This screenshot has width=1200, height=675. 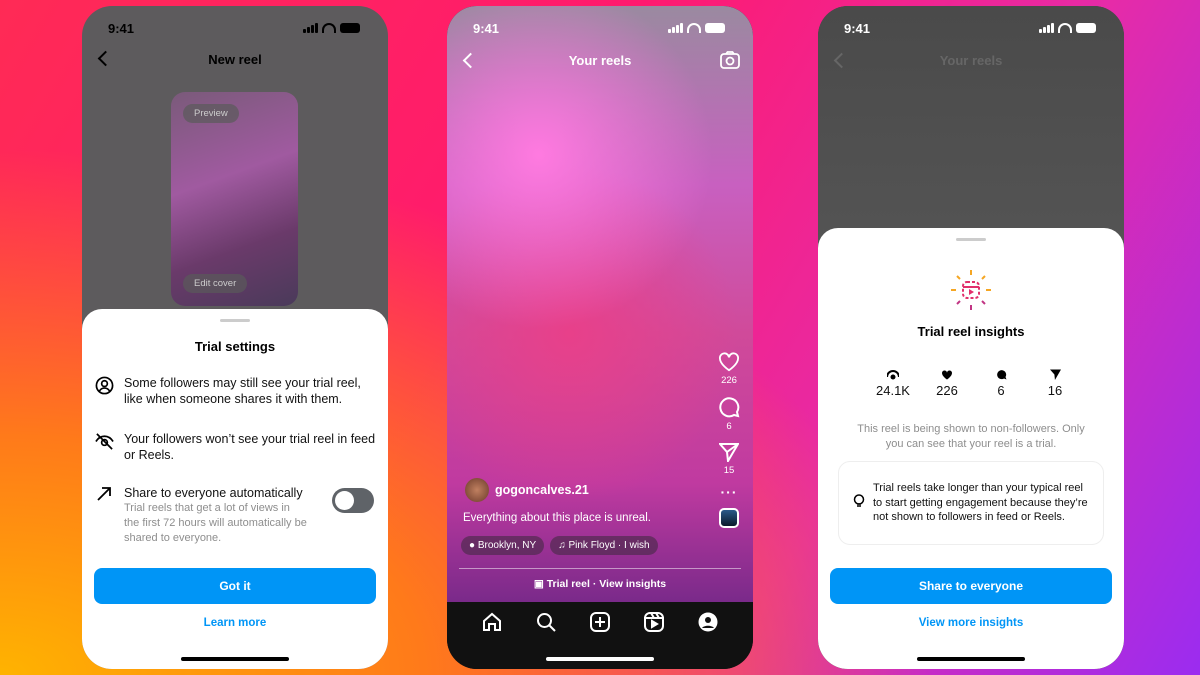 I want to click on sheet-title: Trial reel insights, so click(x=971, y=331).